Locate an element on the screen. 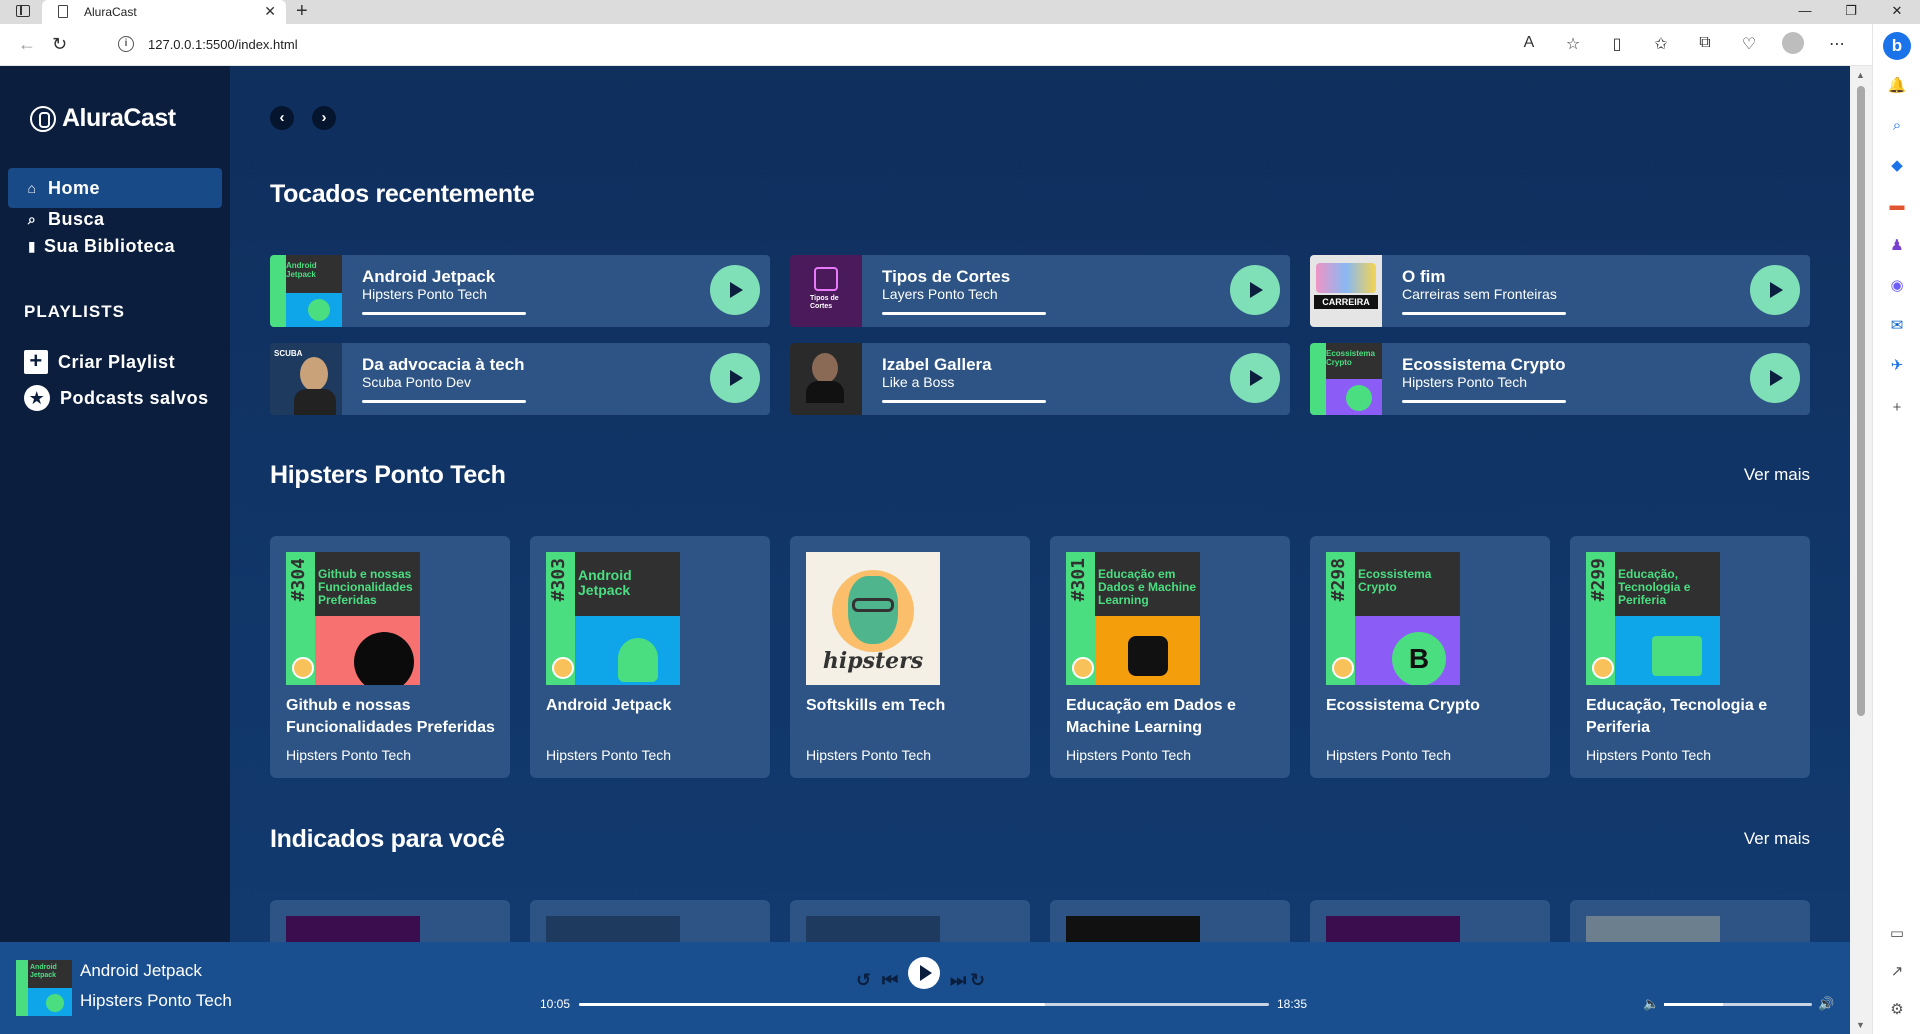 The height and width of the screenshot is (1034, 1920). settings-icon: ⚙ is located at coordinates (1897, 1010).